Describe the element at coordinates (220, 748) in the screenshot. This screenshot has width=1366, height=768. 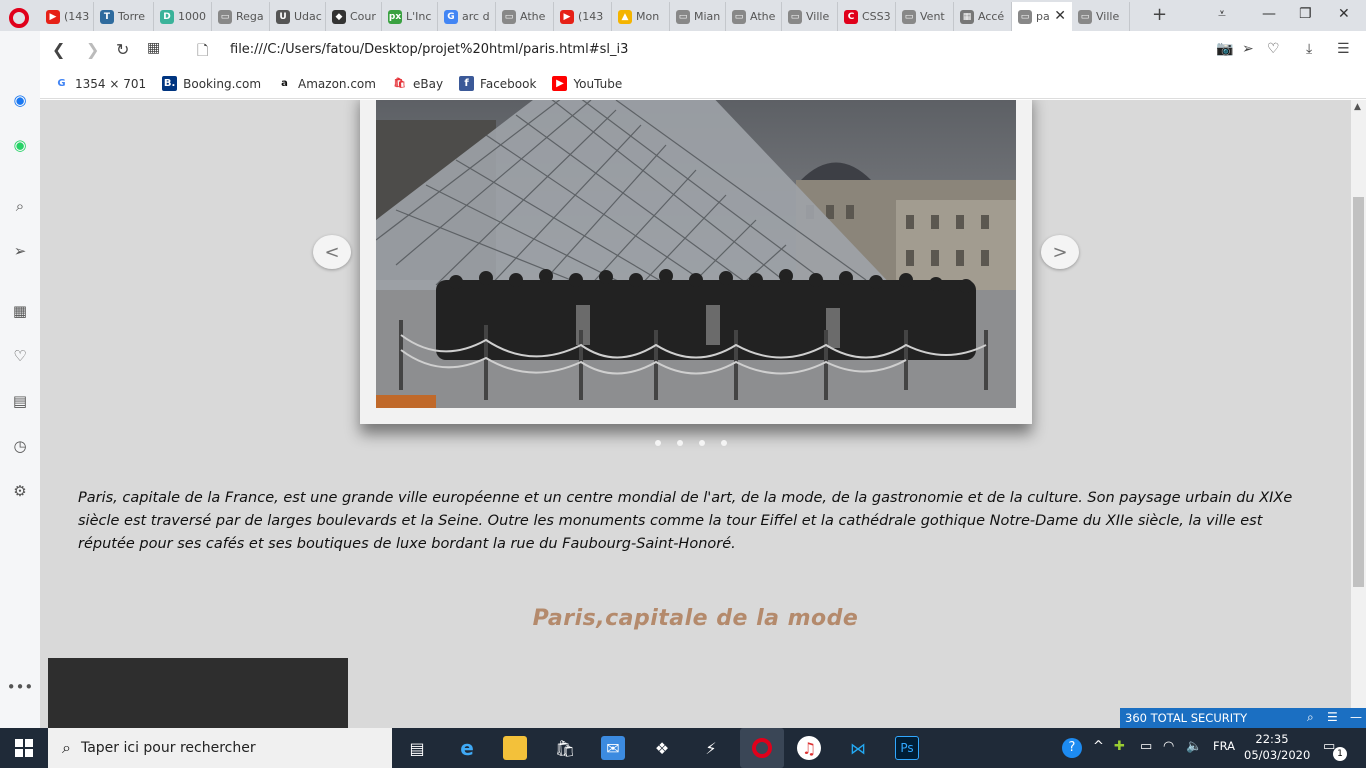
I see `taskbar-search: ⌕ Taper ici pour rechercher` at that location.